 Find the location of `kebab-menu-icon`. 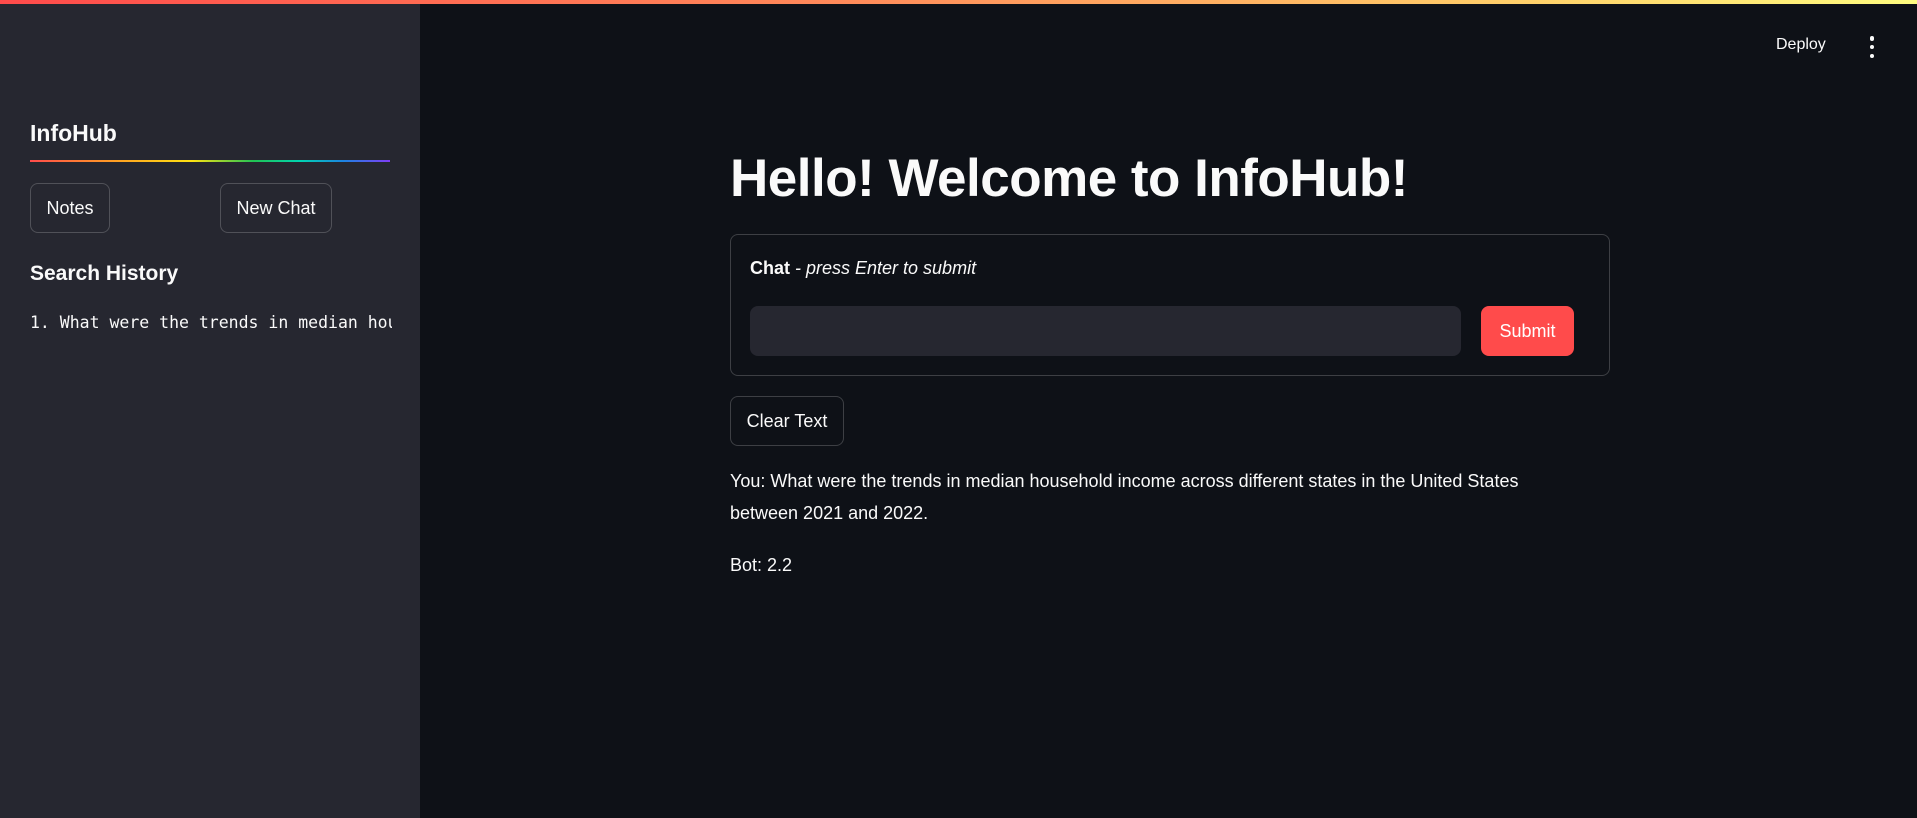

kebab-menu-icon is located at coordinates (1872, 47).